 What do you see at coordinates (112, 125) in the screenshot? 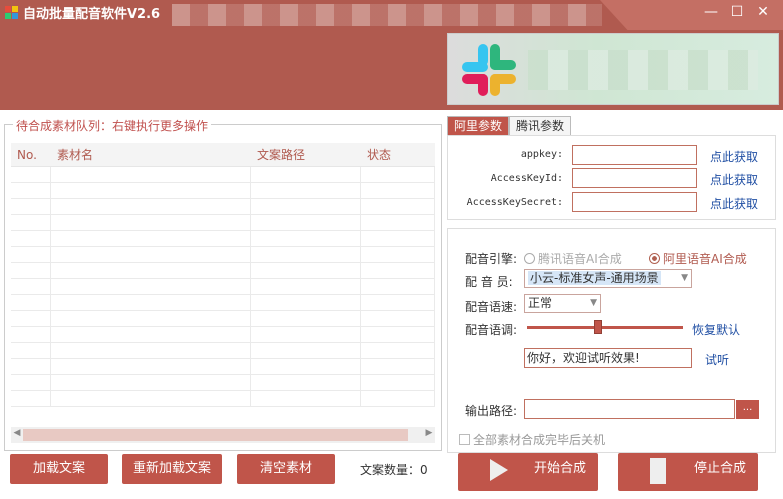
I see `queue-legend: 待合成素材队列：右键执行更多操作` at bounding box center [112, 125].